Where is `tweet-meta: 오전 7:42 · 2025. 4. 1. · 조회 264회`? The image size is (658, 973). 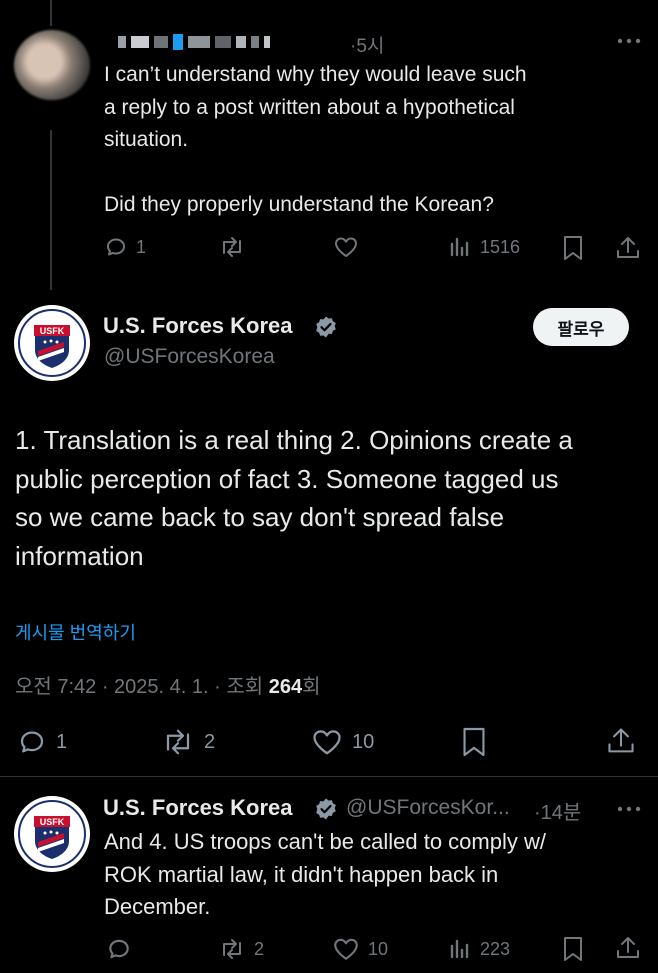 tweet-meta: 오전 7:42 · 2025. 4. 1. · 조회 264회 is located at coordinates (168, 684).